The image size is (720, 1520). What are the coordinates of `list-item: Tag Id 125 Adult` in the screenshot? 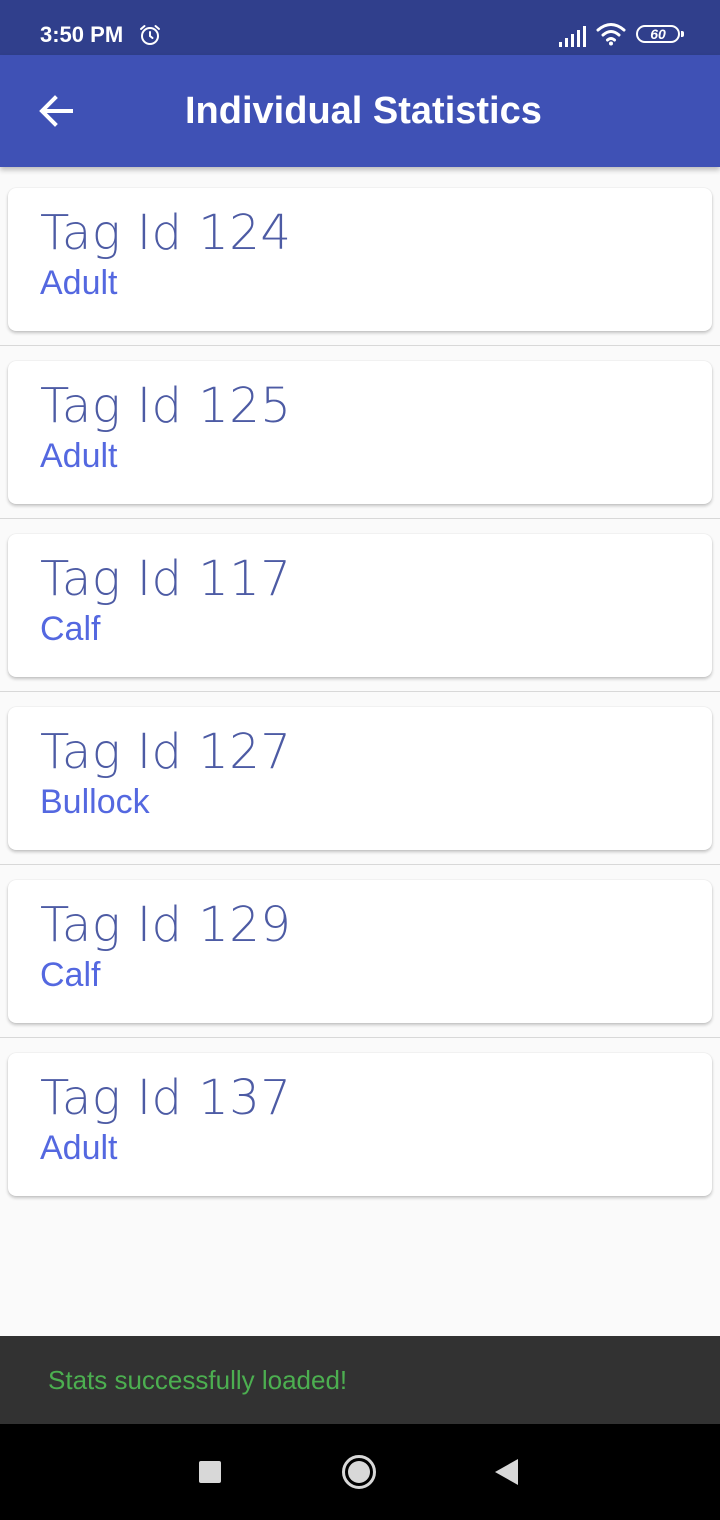 It's located at (360, 432).